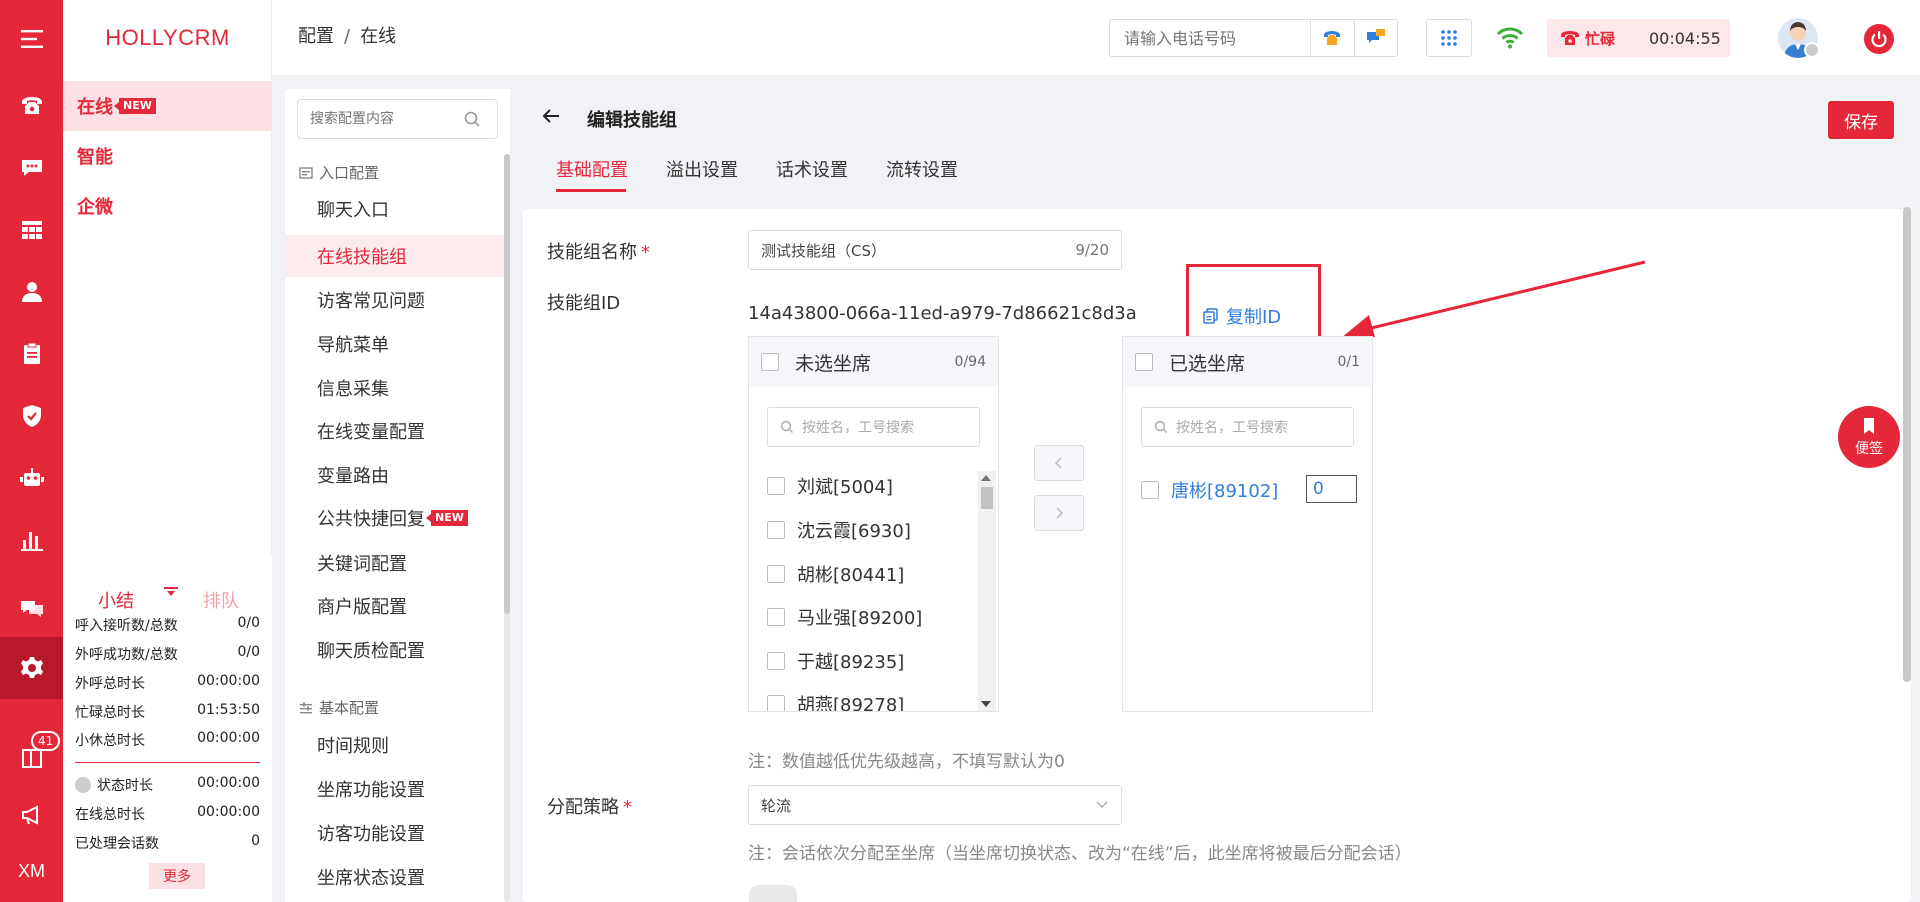 The height and width of the screenshot is (902, 1920). Describe the element at coordinates (31, 416) in the screenshot. I see `rail-security-button` at that location.